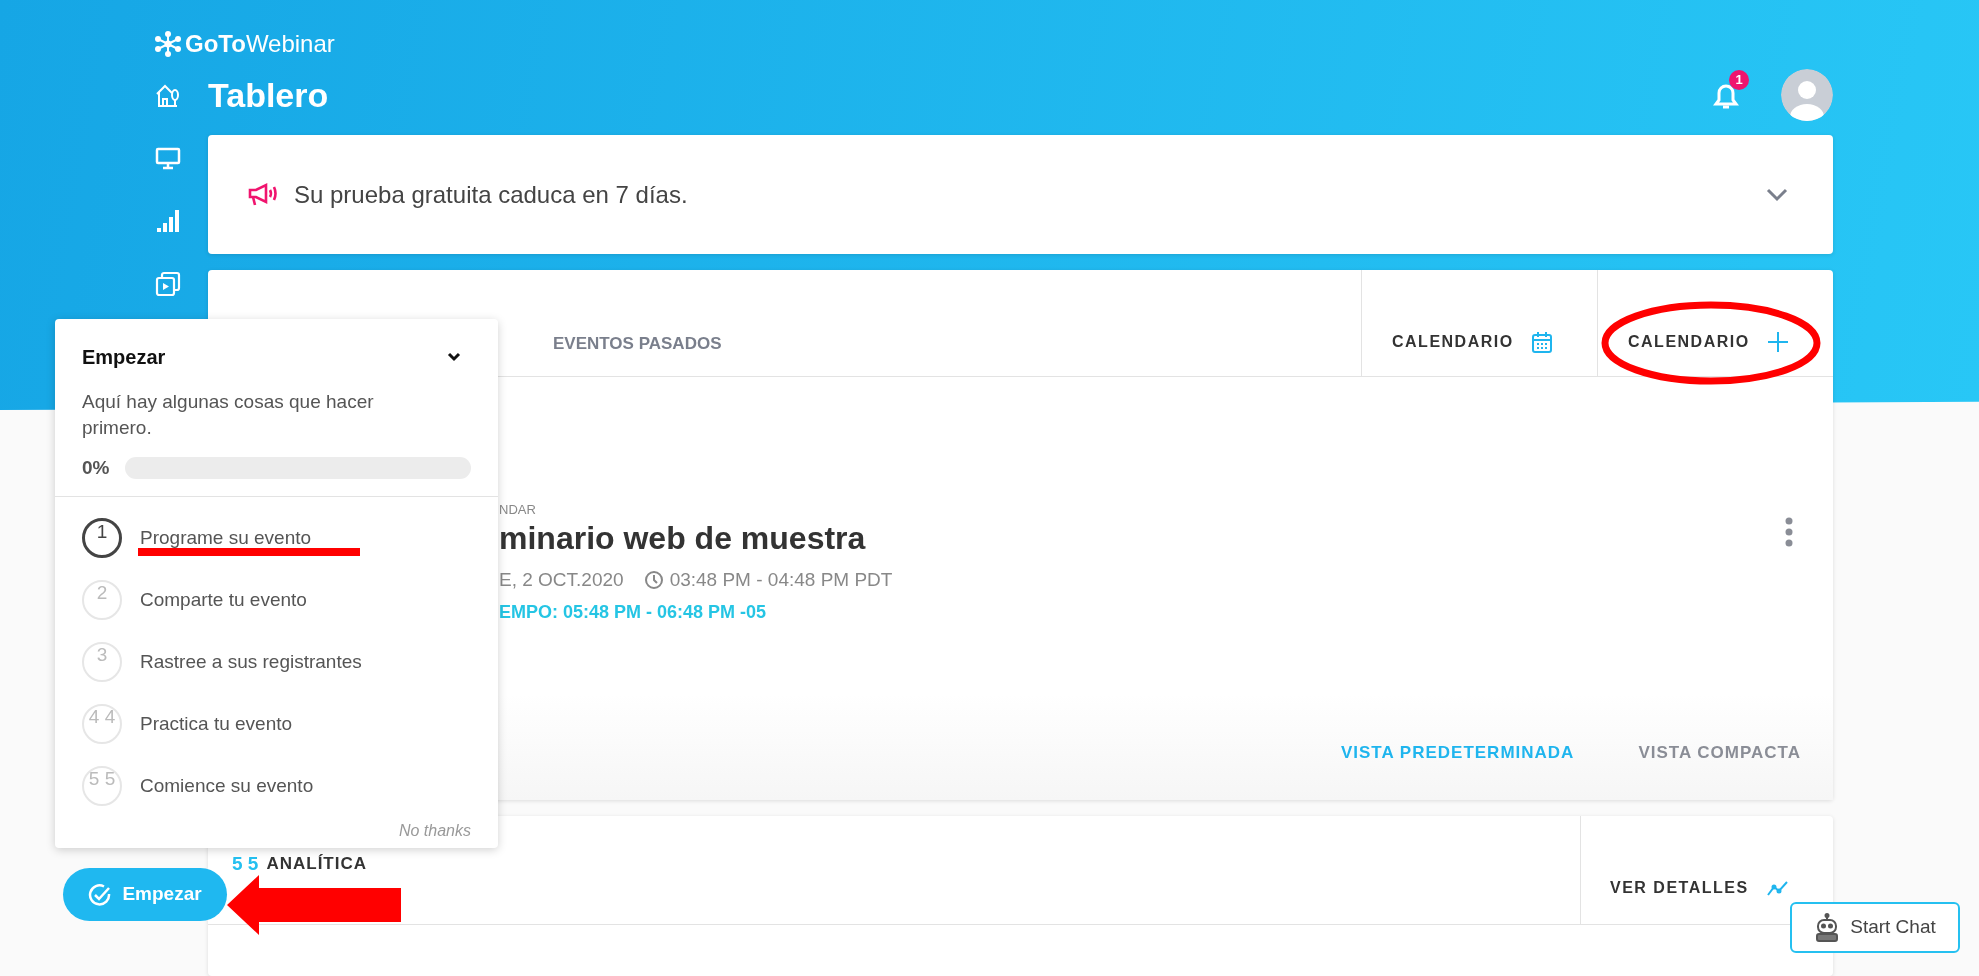  Describe the element at coordinates (454, 357) in the screenshot. I see `chevron-down-icon` at that location.